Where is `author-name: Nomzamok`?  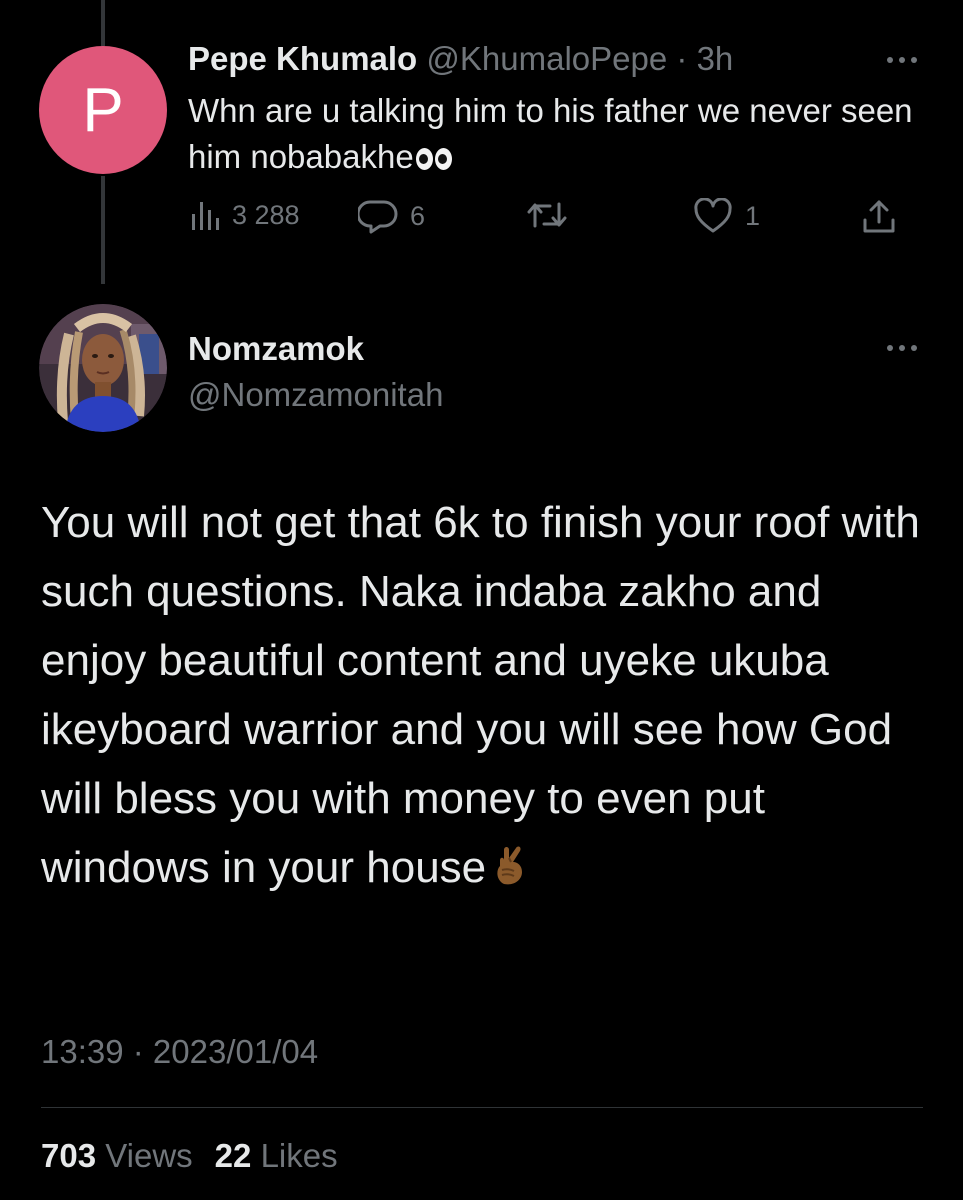 author-name: Nomzamok is located at coordinates (276, 349).